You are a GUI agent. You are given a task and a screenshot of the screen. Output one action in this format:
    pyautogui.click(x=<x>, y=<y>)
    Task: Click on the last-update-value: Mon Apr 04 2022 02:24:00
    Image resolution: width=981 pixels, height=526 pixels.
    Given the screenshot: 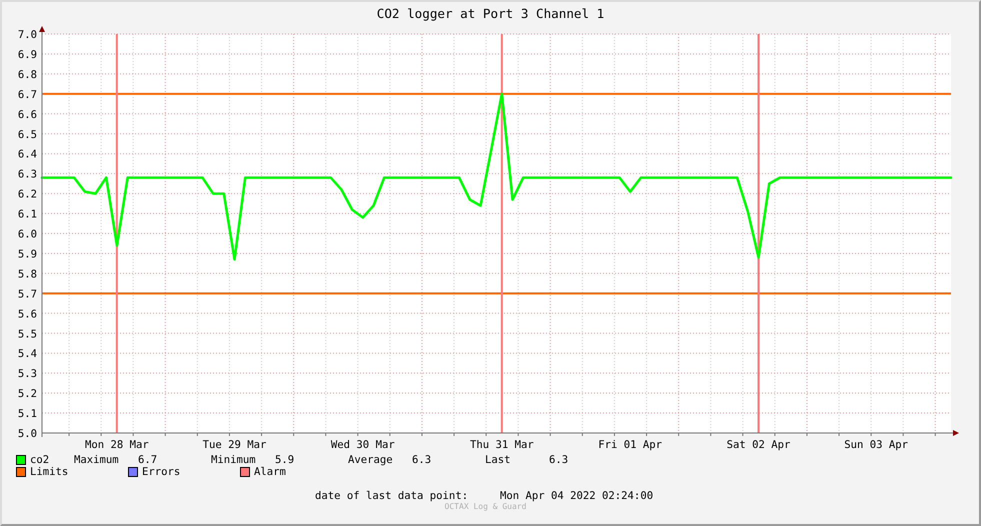 What is the action you would take?
    pyautogui.click(x=577, y=496)
    